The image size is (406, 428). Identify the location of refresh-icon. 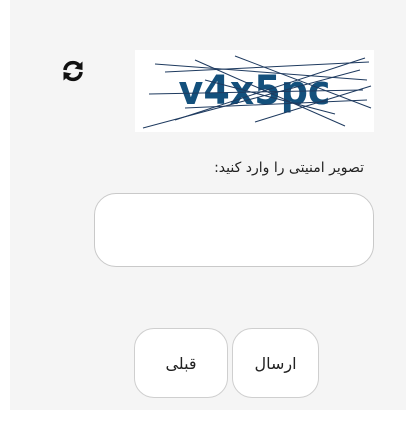
(73, 71).